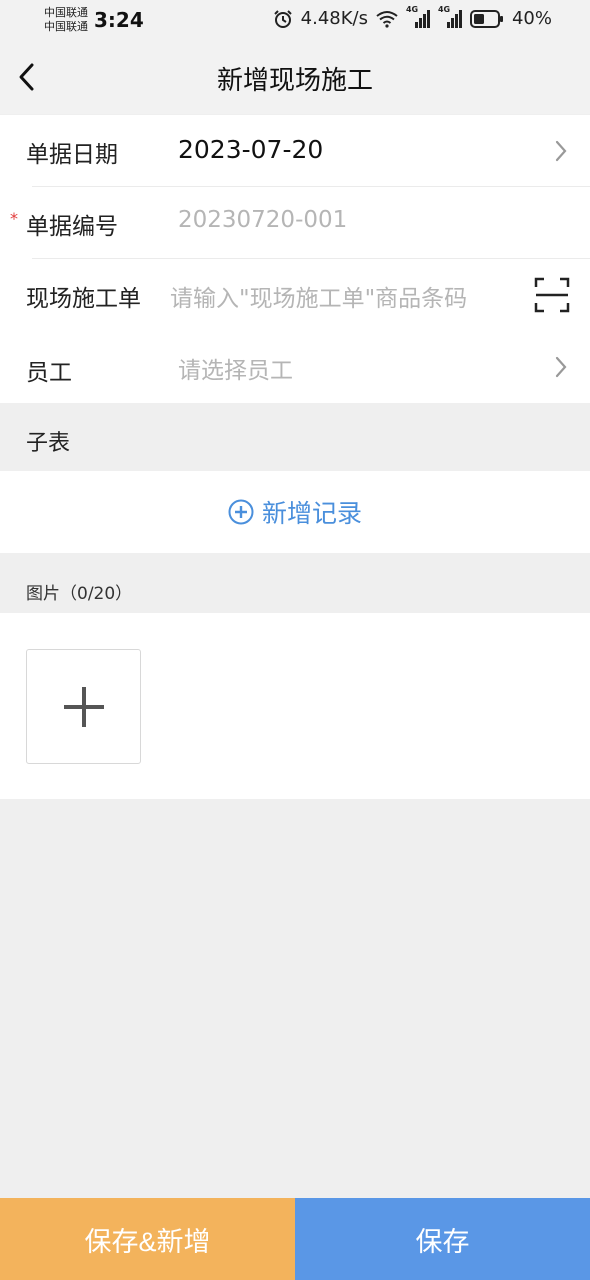 This screenshot has width=590, height=1280. Describe the element at coordinates (531, 18) in the screenshot. I see `battery-level: 40%` at that location.